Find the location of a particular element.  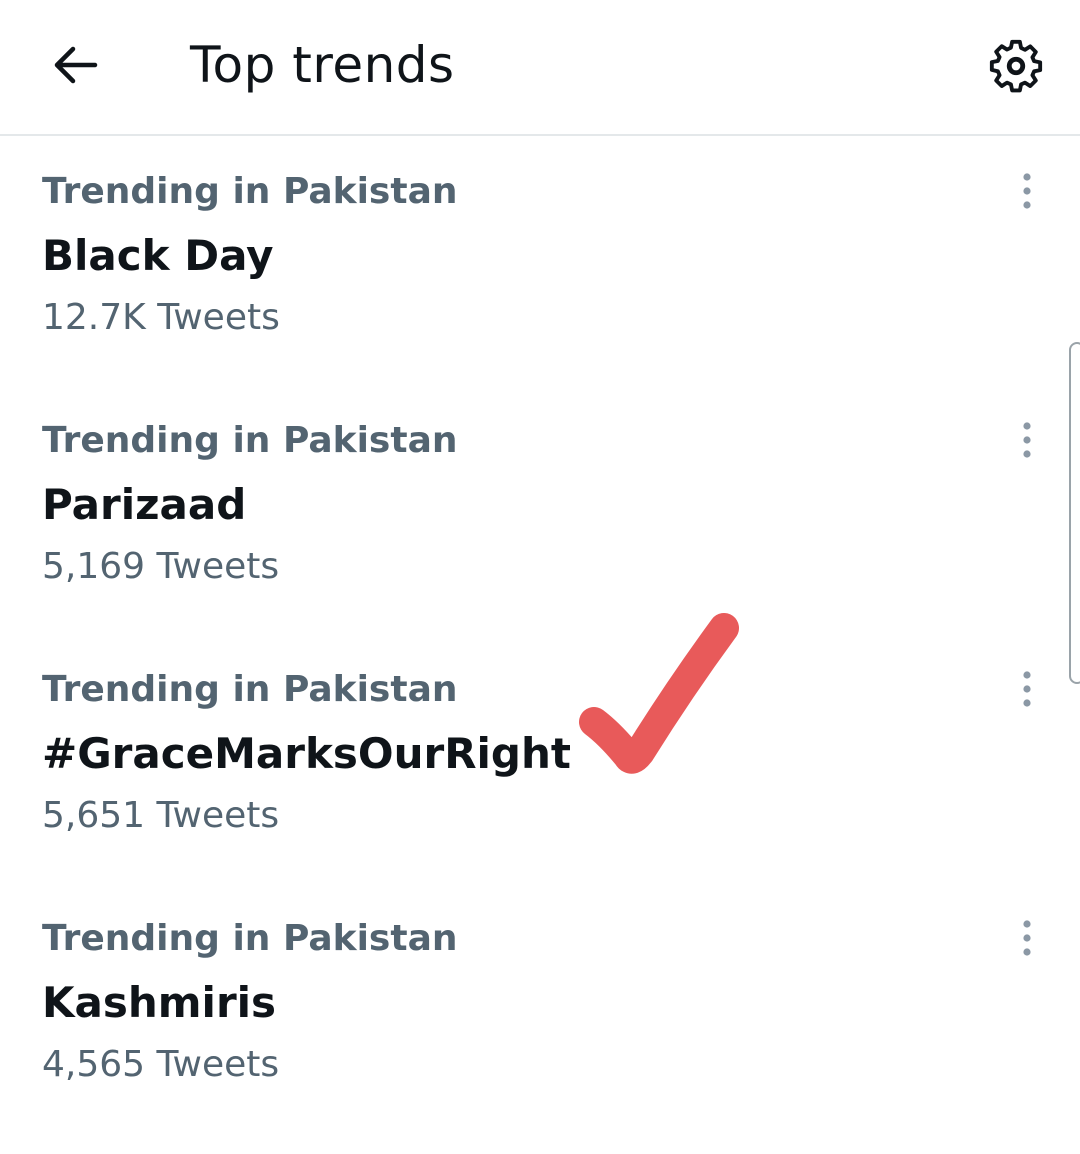

trend-tweet-count: 4,565 Tweets is located at coordinates (161, 1064).